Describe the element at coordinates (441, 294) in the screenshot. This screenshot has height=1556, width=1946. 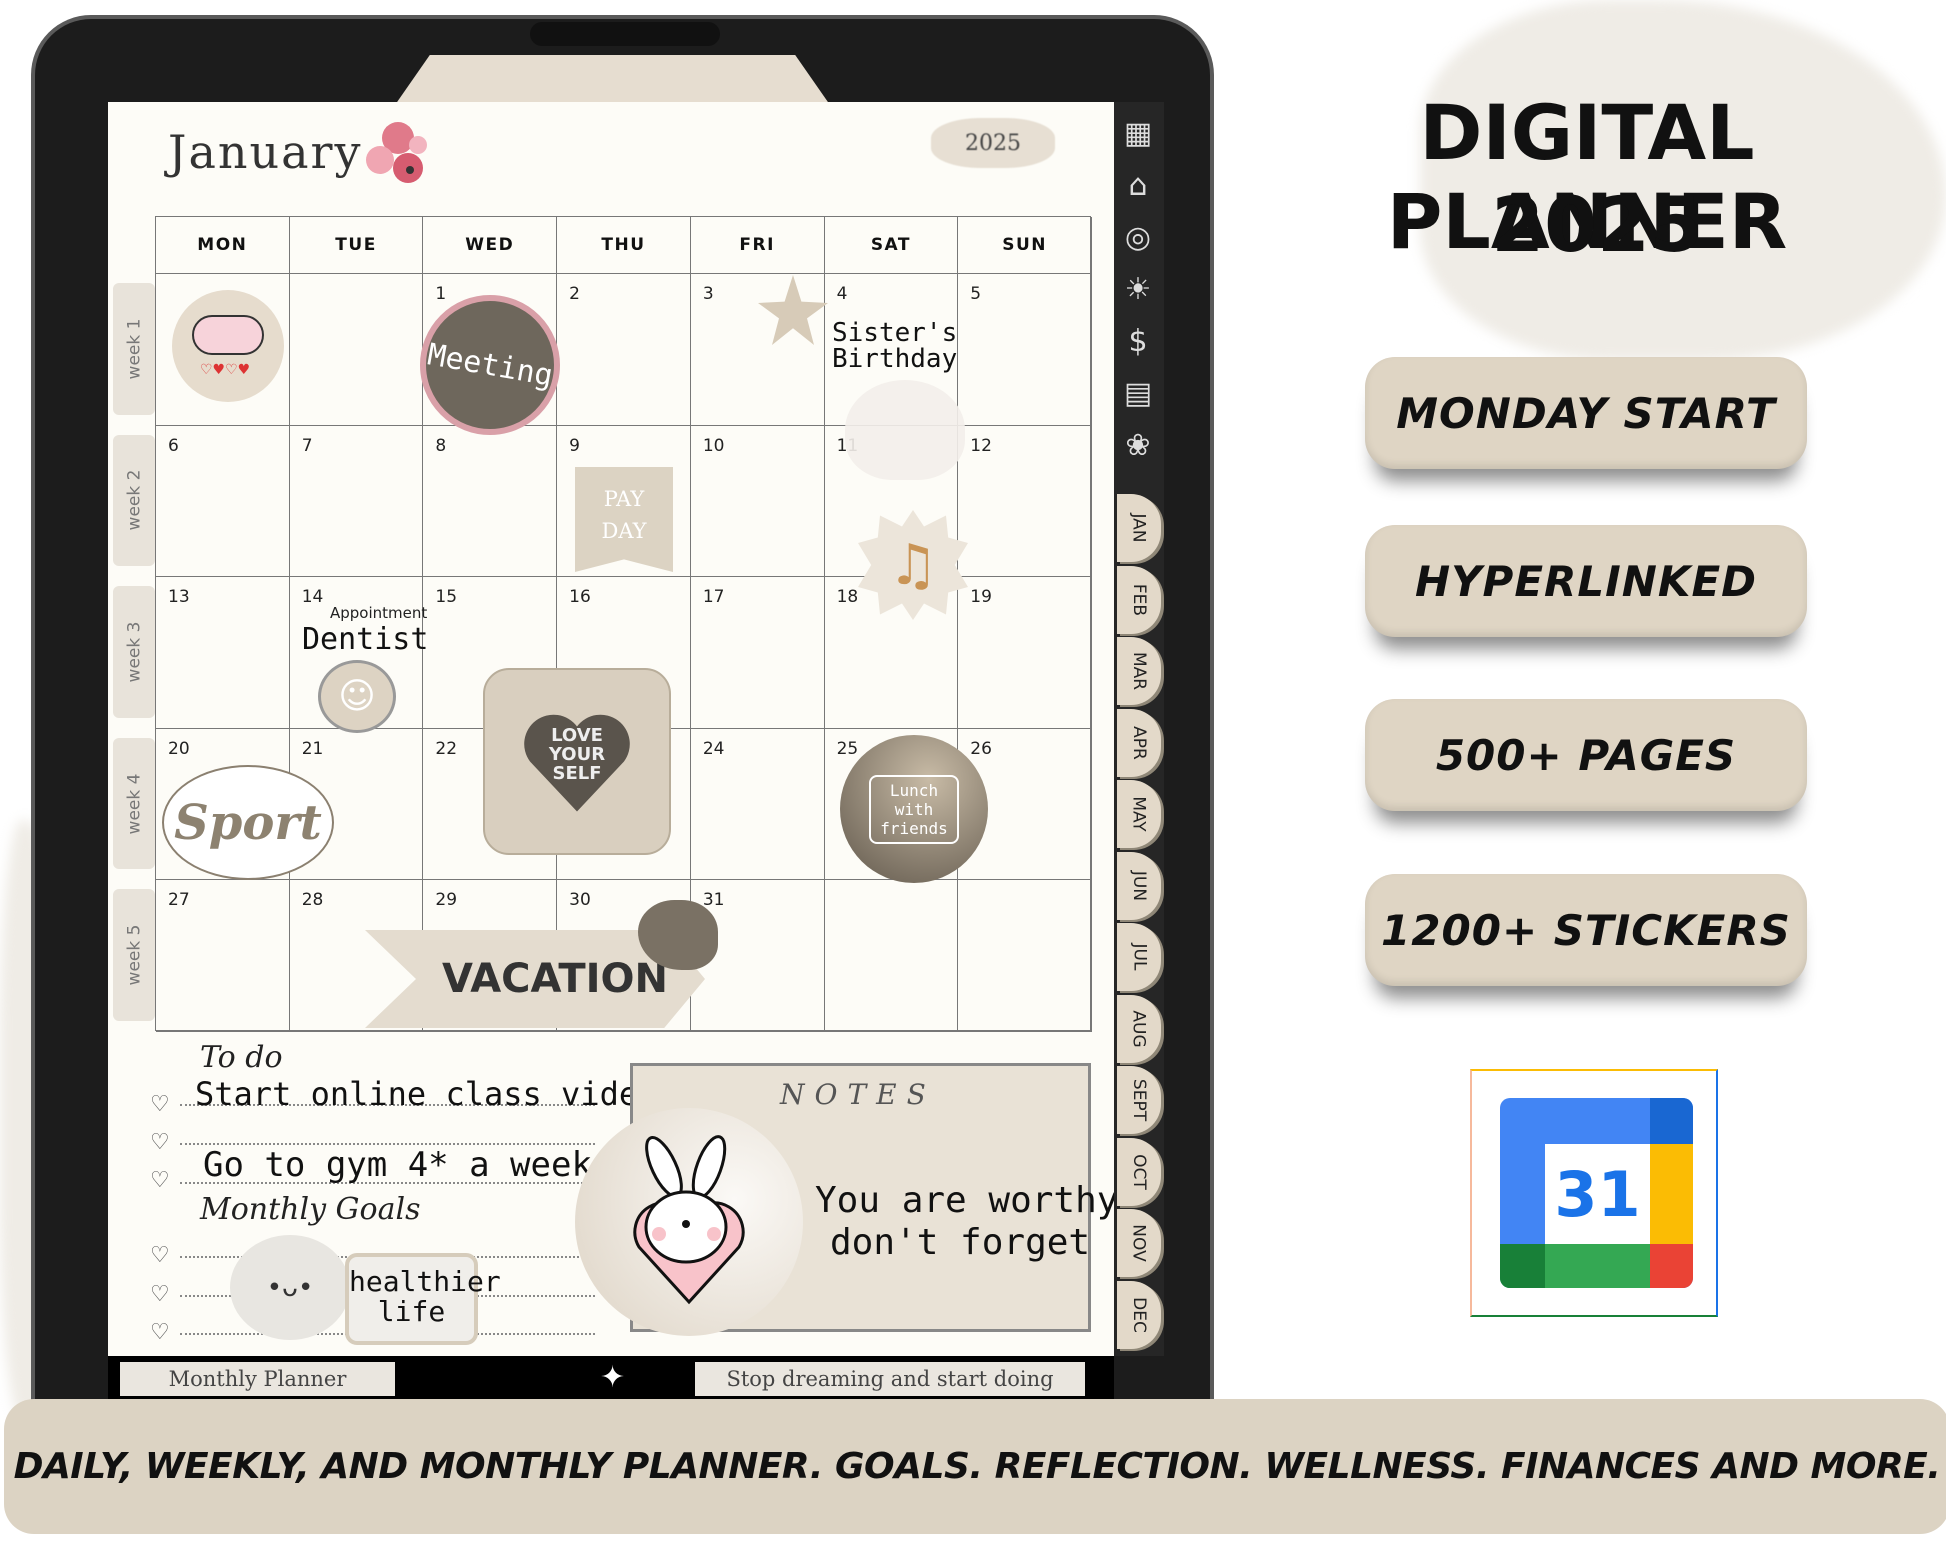
I see `day-number: 1` at that location.